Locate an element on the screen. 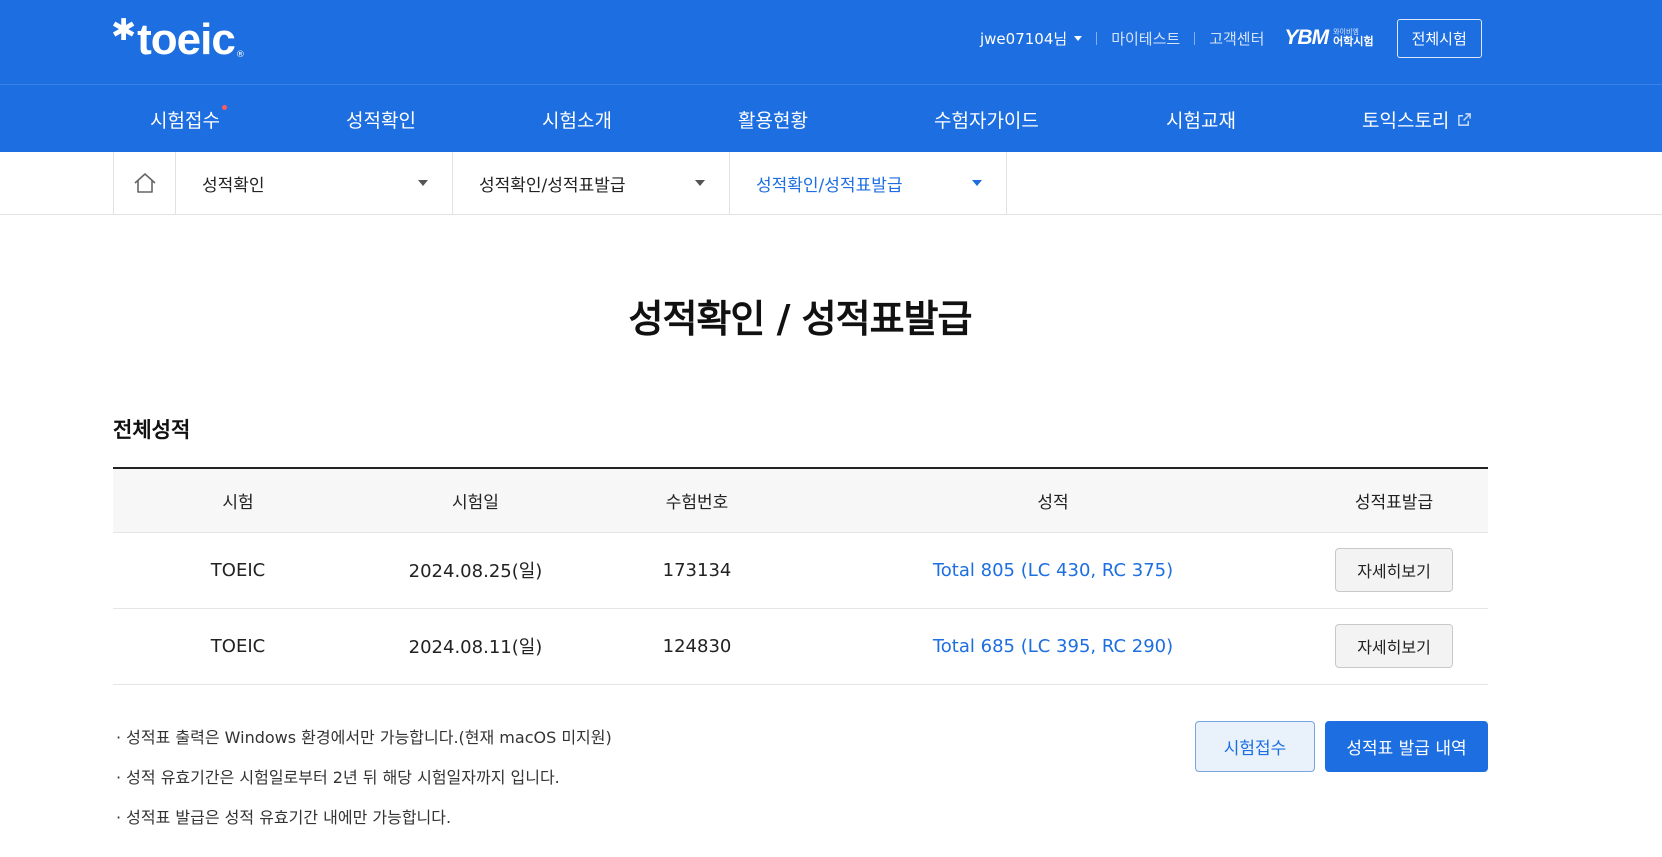 This screenshot has width=1662, height=857. report-history-button: 성적표 발급 내역 is located at coordinates (1406, 746).